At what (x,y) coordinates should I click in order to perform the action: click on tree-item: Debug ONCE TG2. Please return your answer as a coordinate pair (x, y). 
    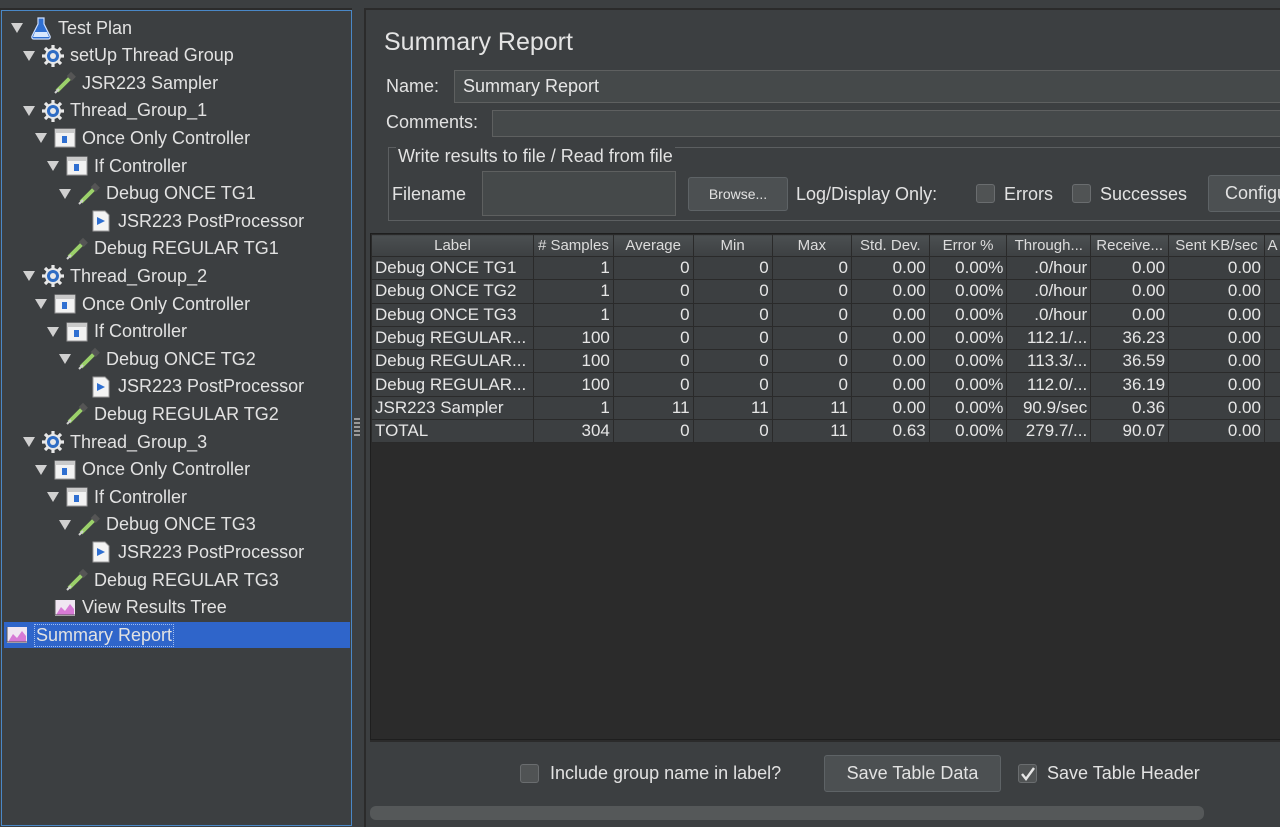
    Looking at the image, I should click on (157, 359).